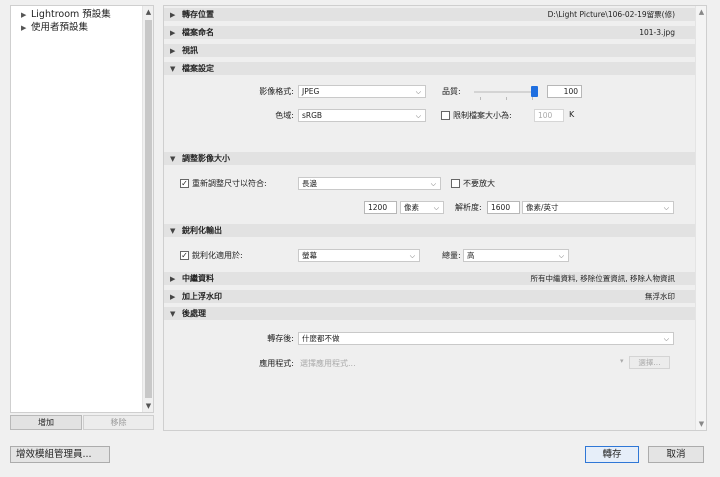 Image resolution: width=720 pixels, height=477 pixels. Describe the element at coordinates (503, 207) in the screenshot. I see `resolution-input: 1600` at that location.